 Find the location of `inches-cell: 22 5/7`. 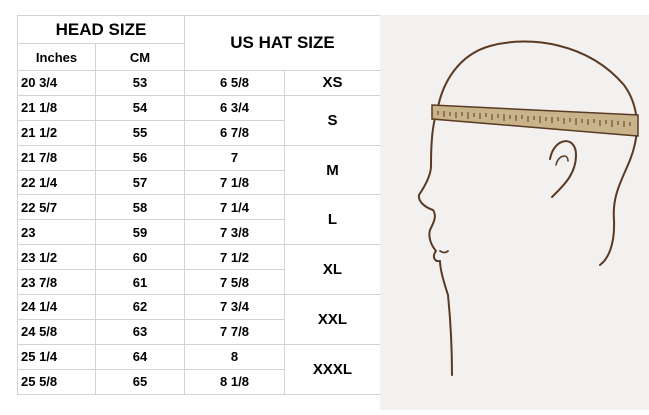

inches-cell: 22 5/7 is located at coordinates (56, 207).